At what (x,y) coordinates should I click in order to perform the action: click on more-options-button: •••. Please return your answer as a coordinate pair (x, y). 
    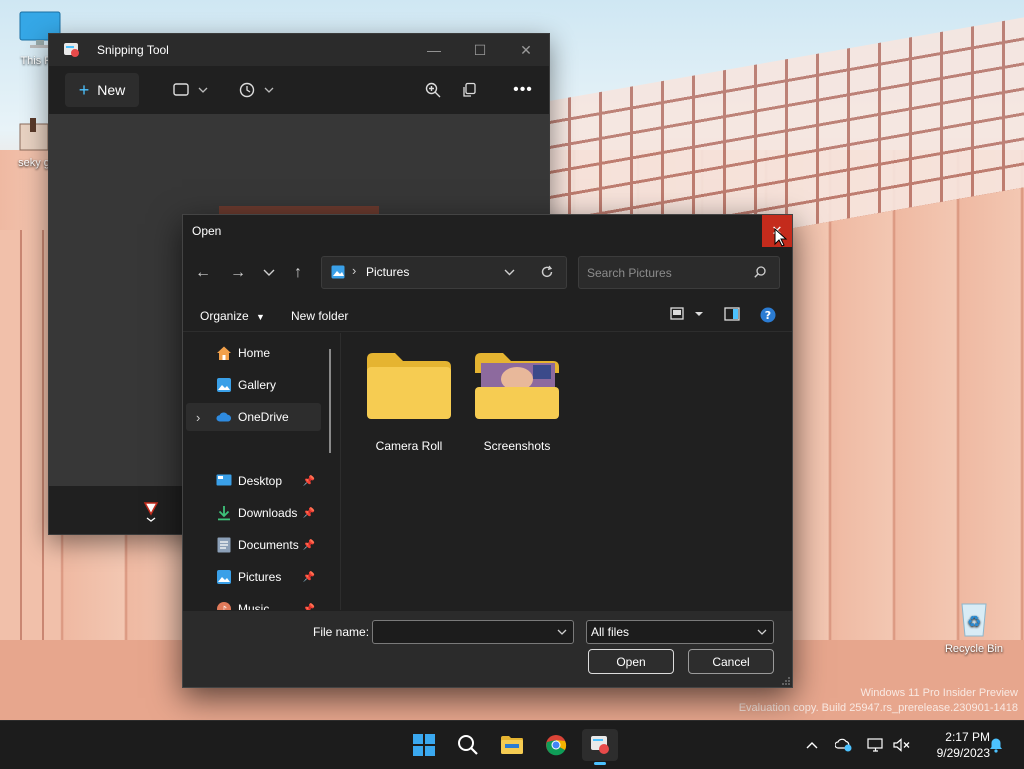
    Looking at the image, I should click on (523, 90).